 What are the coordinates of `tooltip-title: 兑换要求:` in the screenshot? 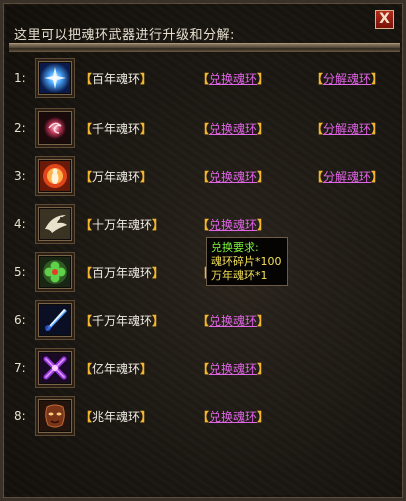 It's located at (235, 247).